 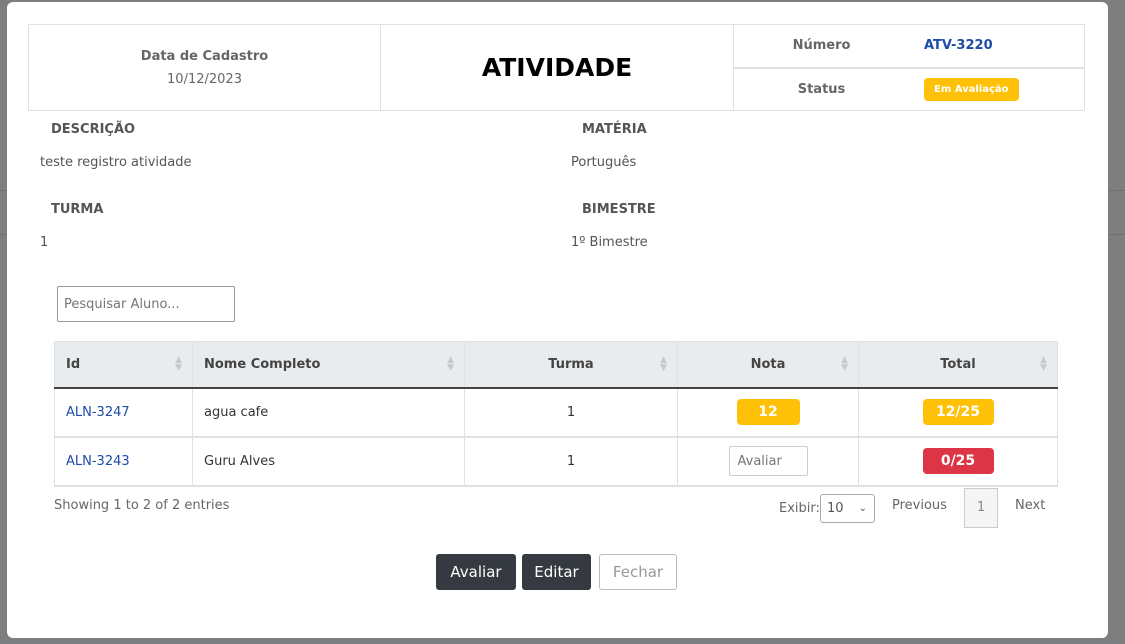 What do you see at coordinates (821, 89) in the screenshot?
I see `status-label: Status` at bounding box center [821, 89].